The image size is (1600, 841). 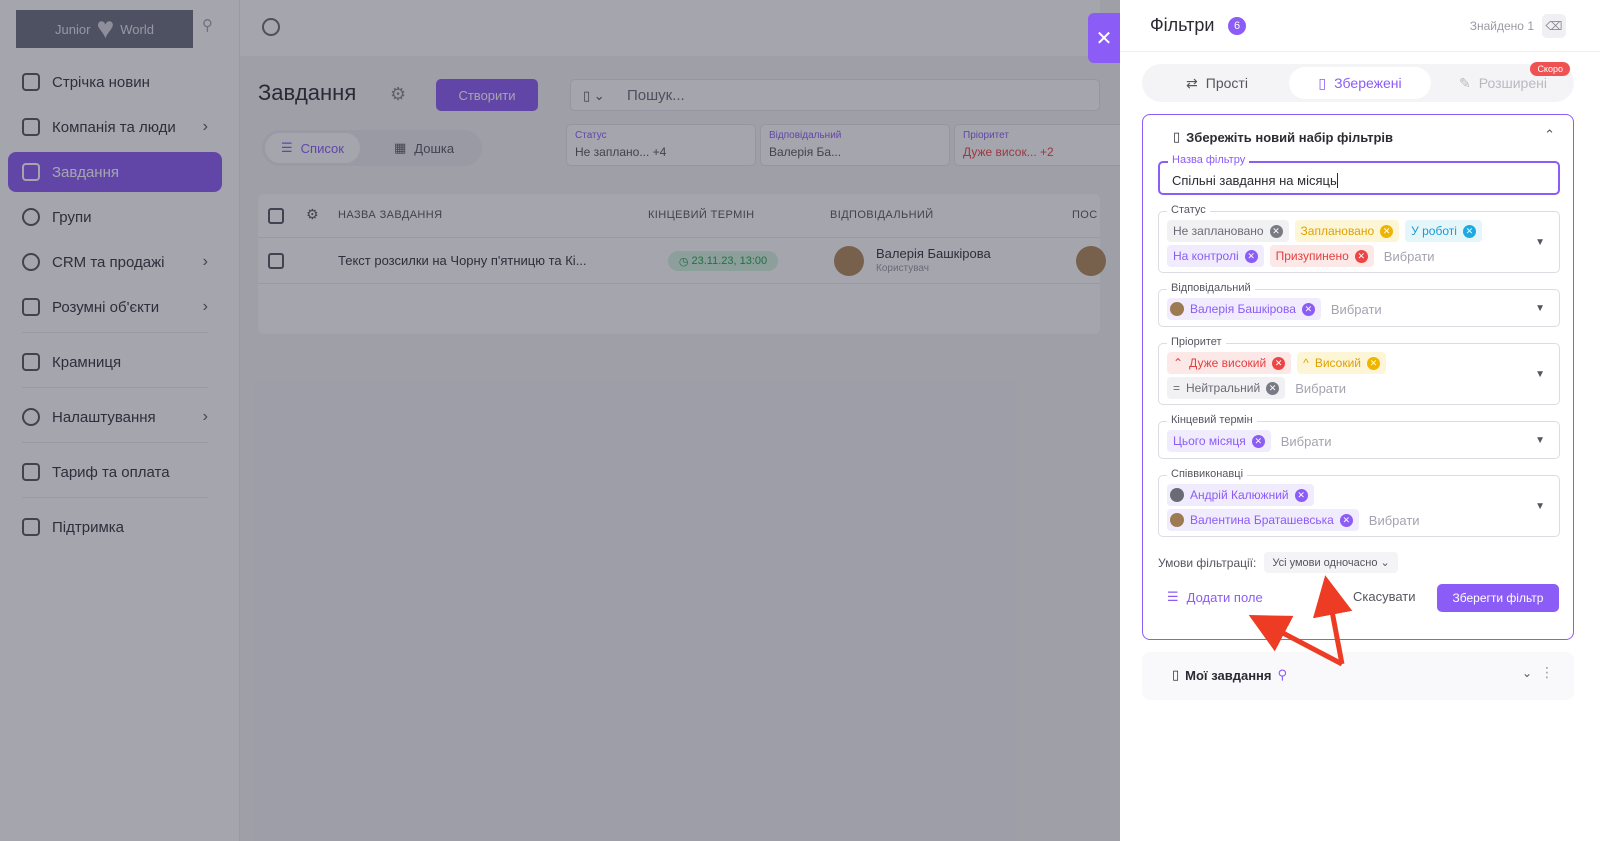 What do you see at coordinates (1254, 180) in the screenshot?
I see `filter-name-value: Спільні завдання на місяць` at bounding box center [1254, 180].